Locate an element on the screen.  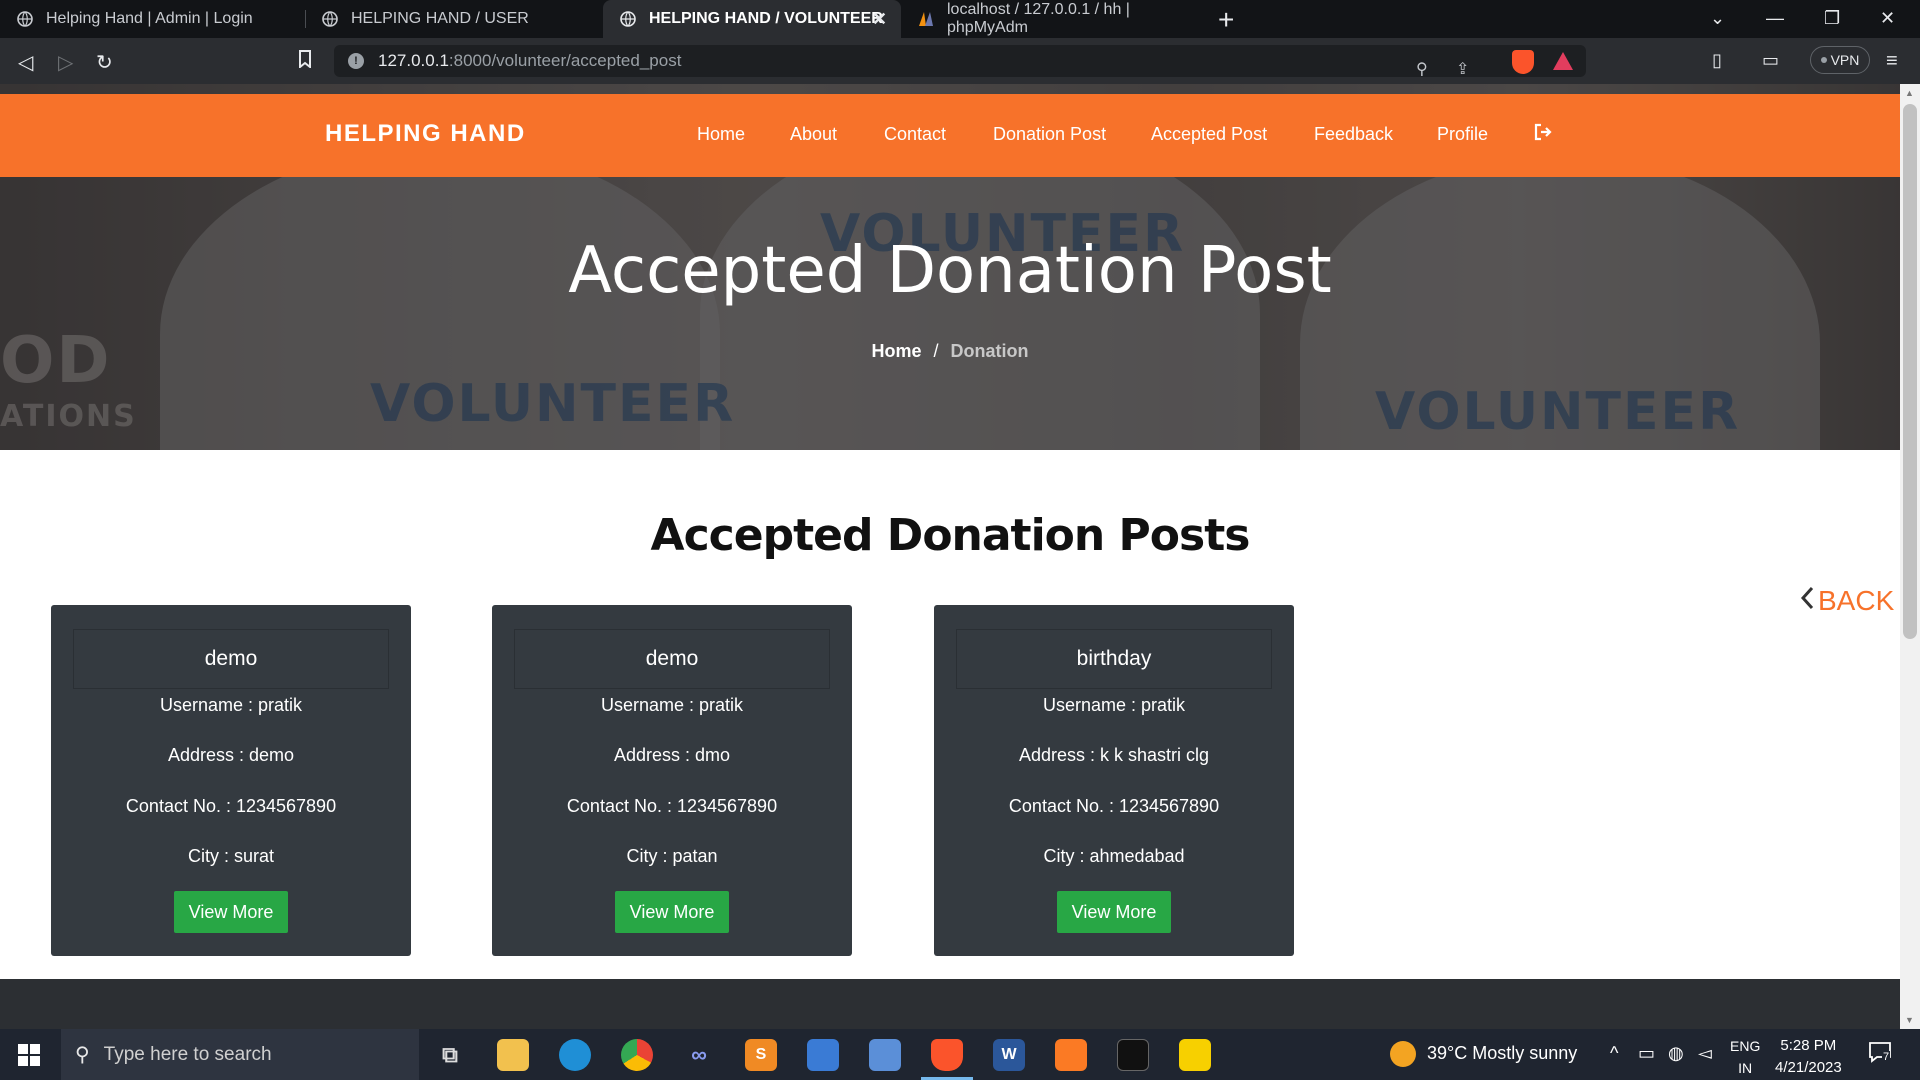
edge-icon is located at coordinates (575, 1055).